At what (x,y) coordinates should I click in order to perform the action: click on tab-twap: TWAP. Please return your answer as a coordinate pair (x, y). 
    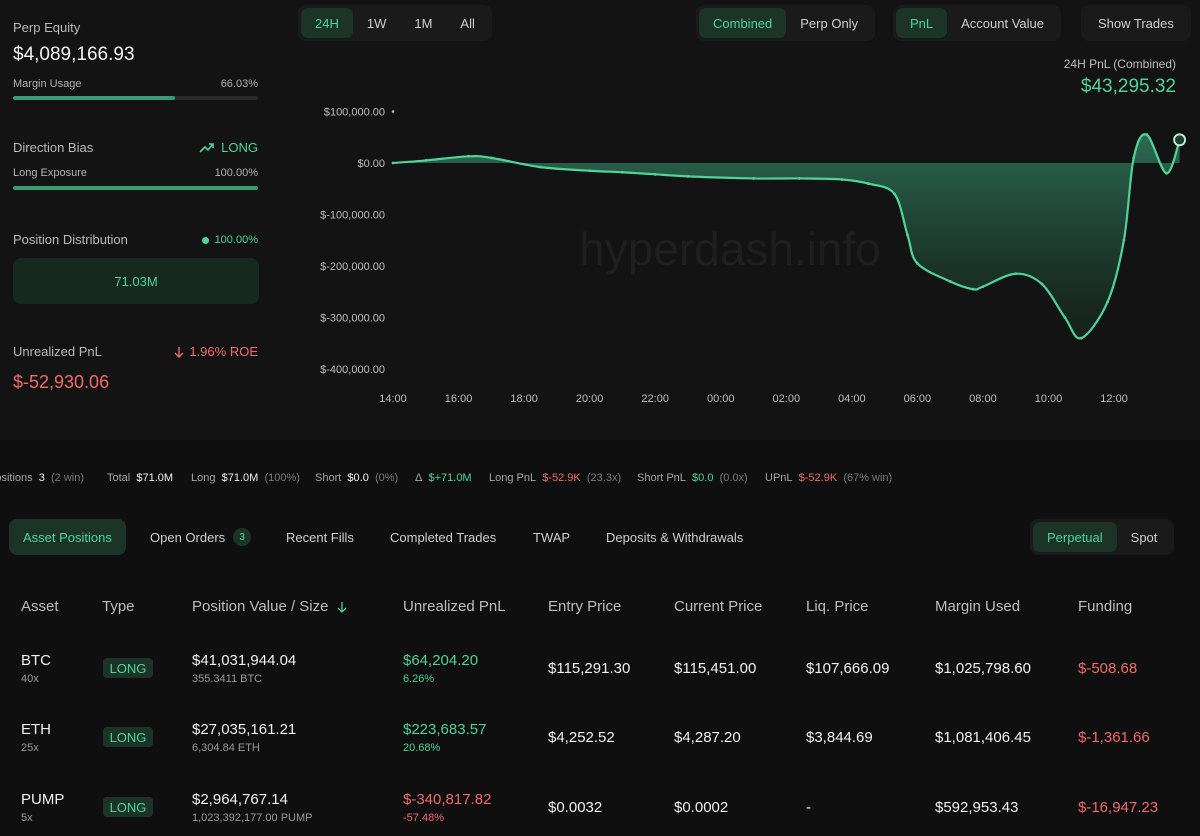
    Looking at the image, I should click on (551, 537).